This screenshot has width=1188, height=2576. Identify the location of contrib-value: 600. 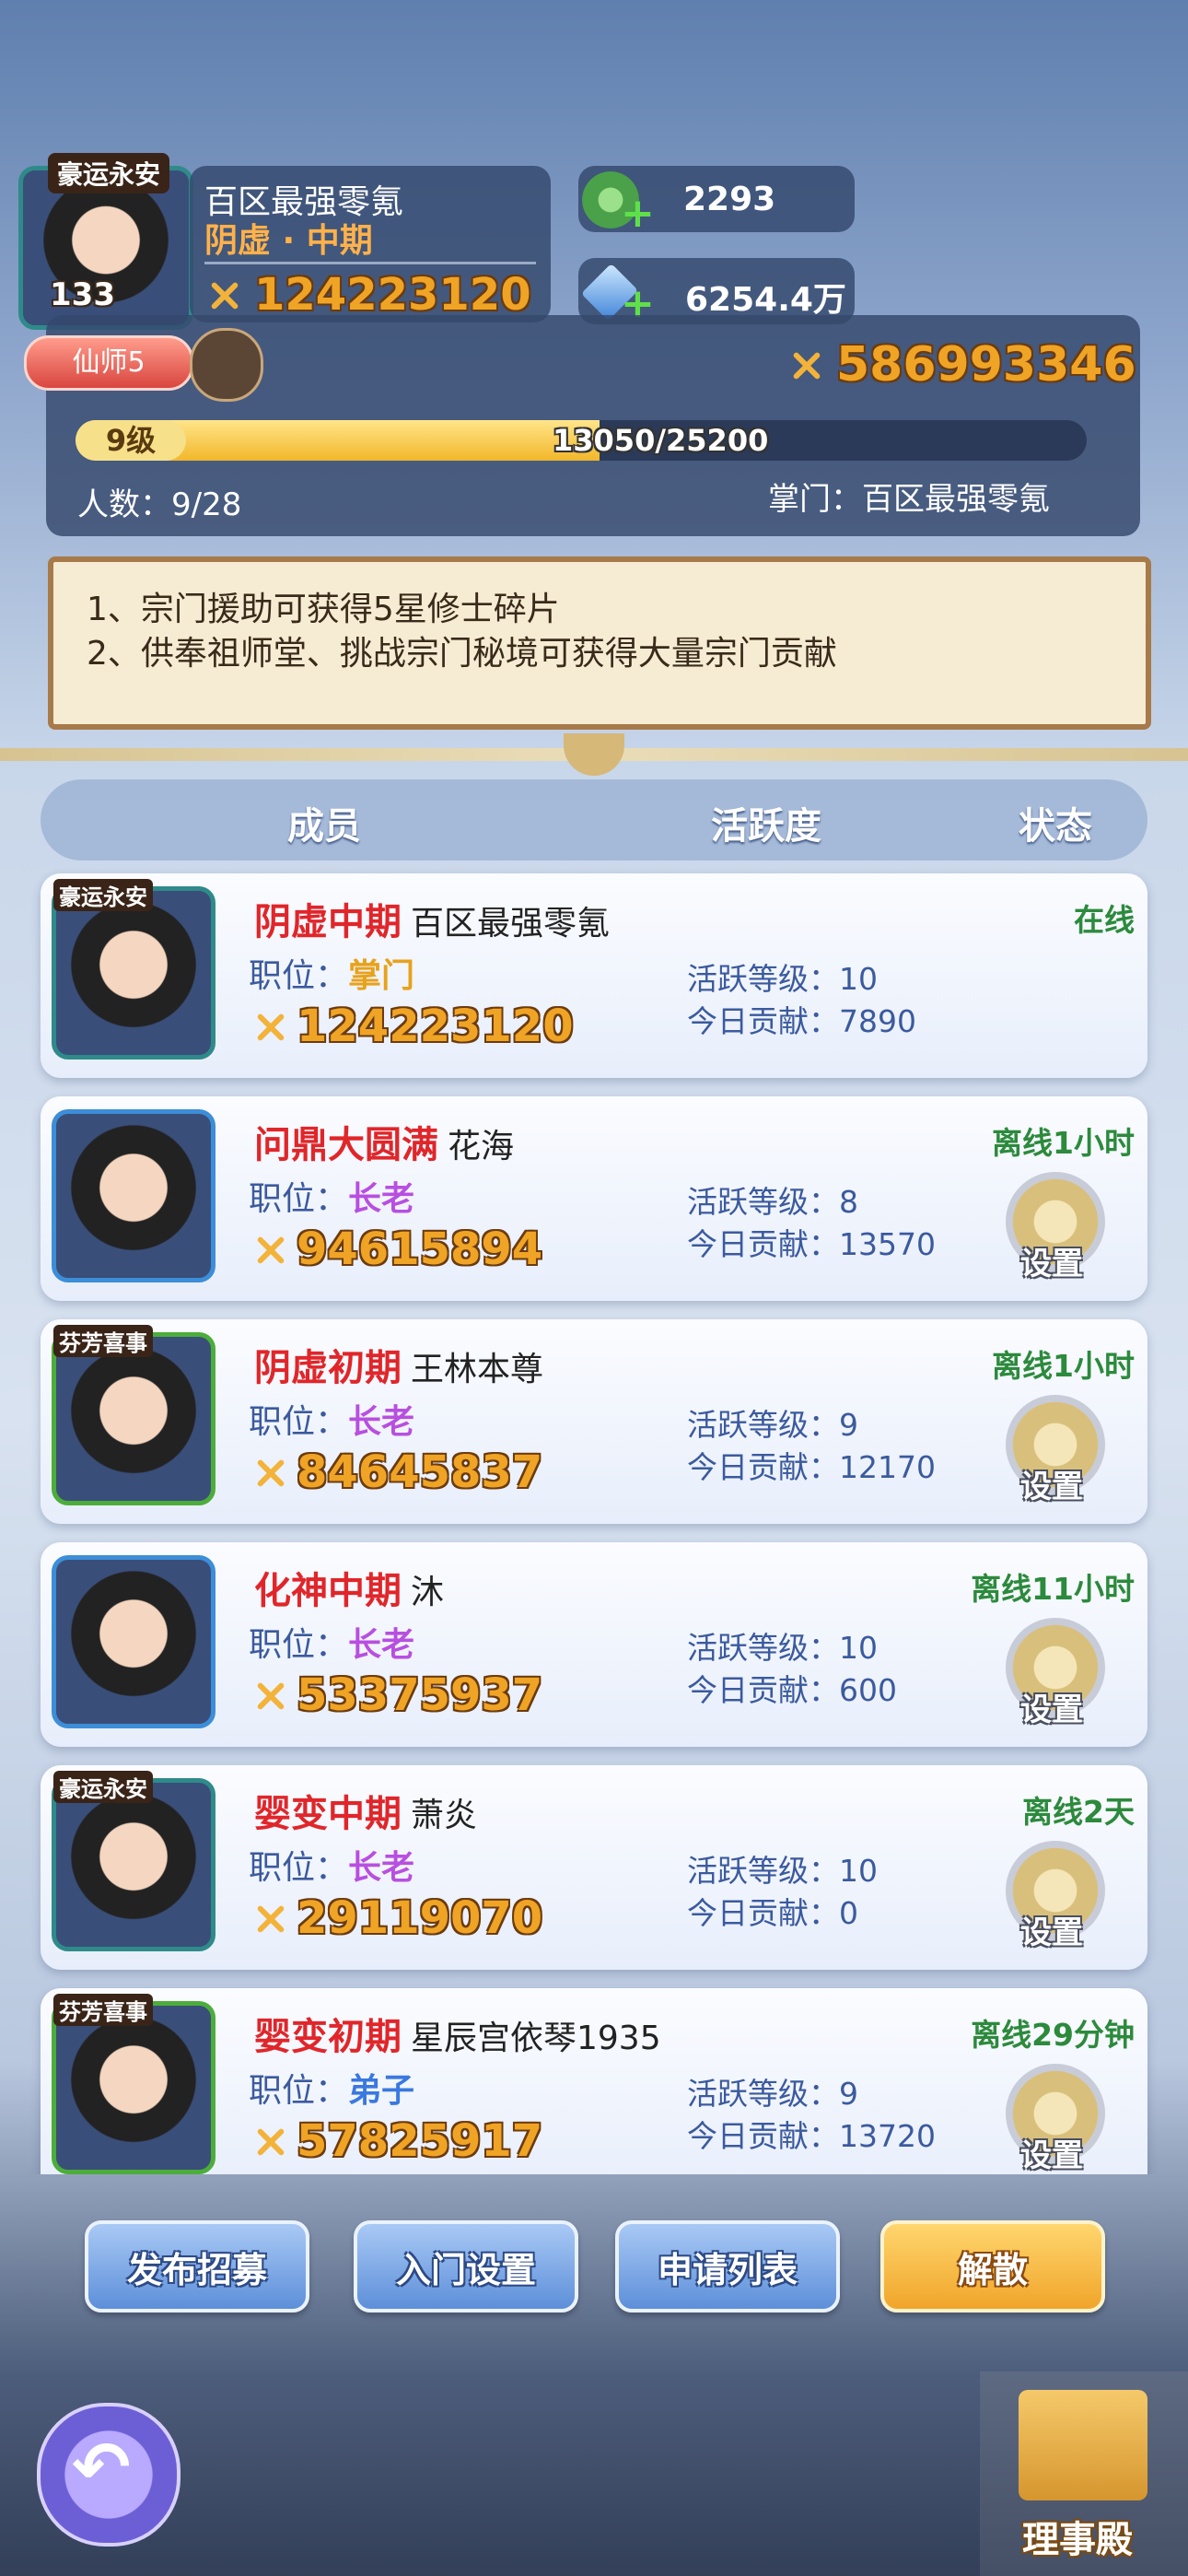
(868, 1690).